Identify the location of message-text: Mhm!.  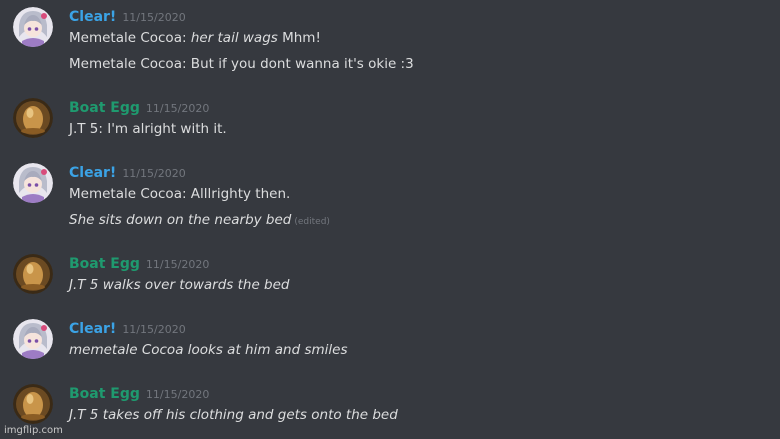
(299, 38).